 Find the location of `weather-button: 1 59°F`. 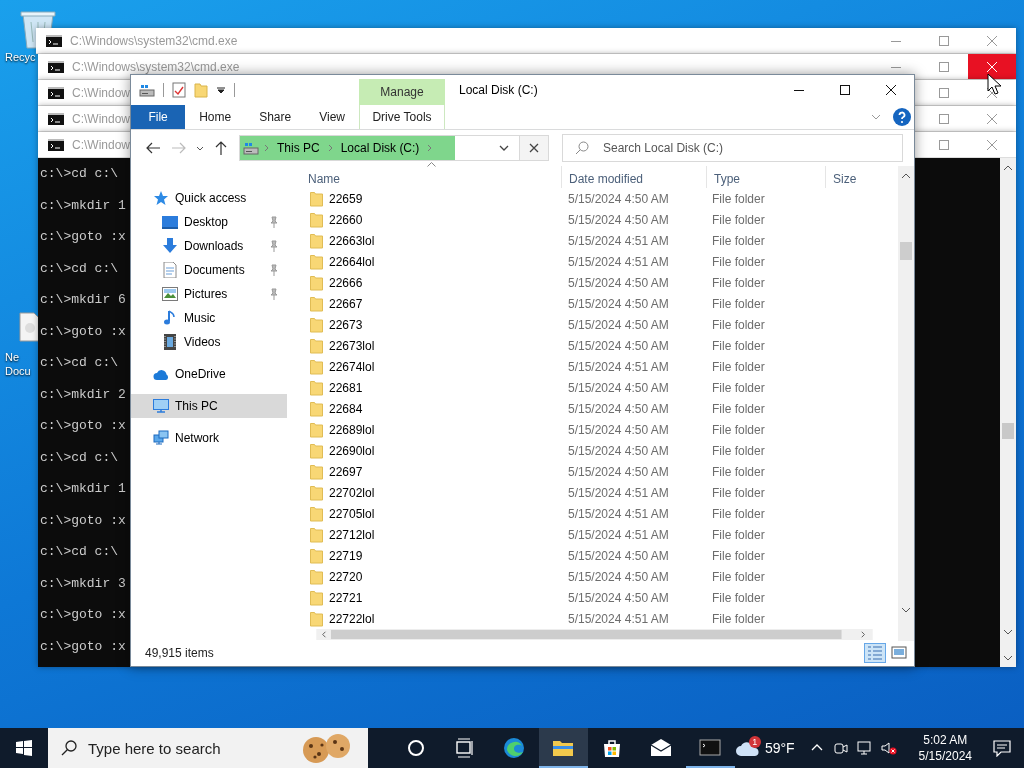

weather-button: 1 59°F is located at coordinates (769, 748).